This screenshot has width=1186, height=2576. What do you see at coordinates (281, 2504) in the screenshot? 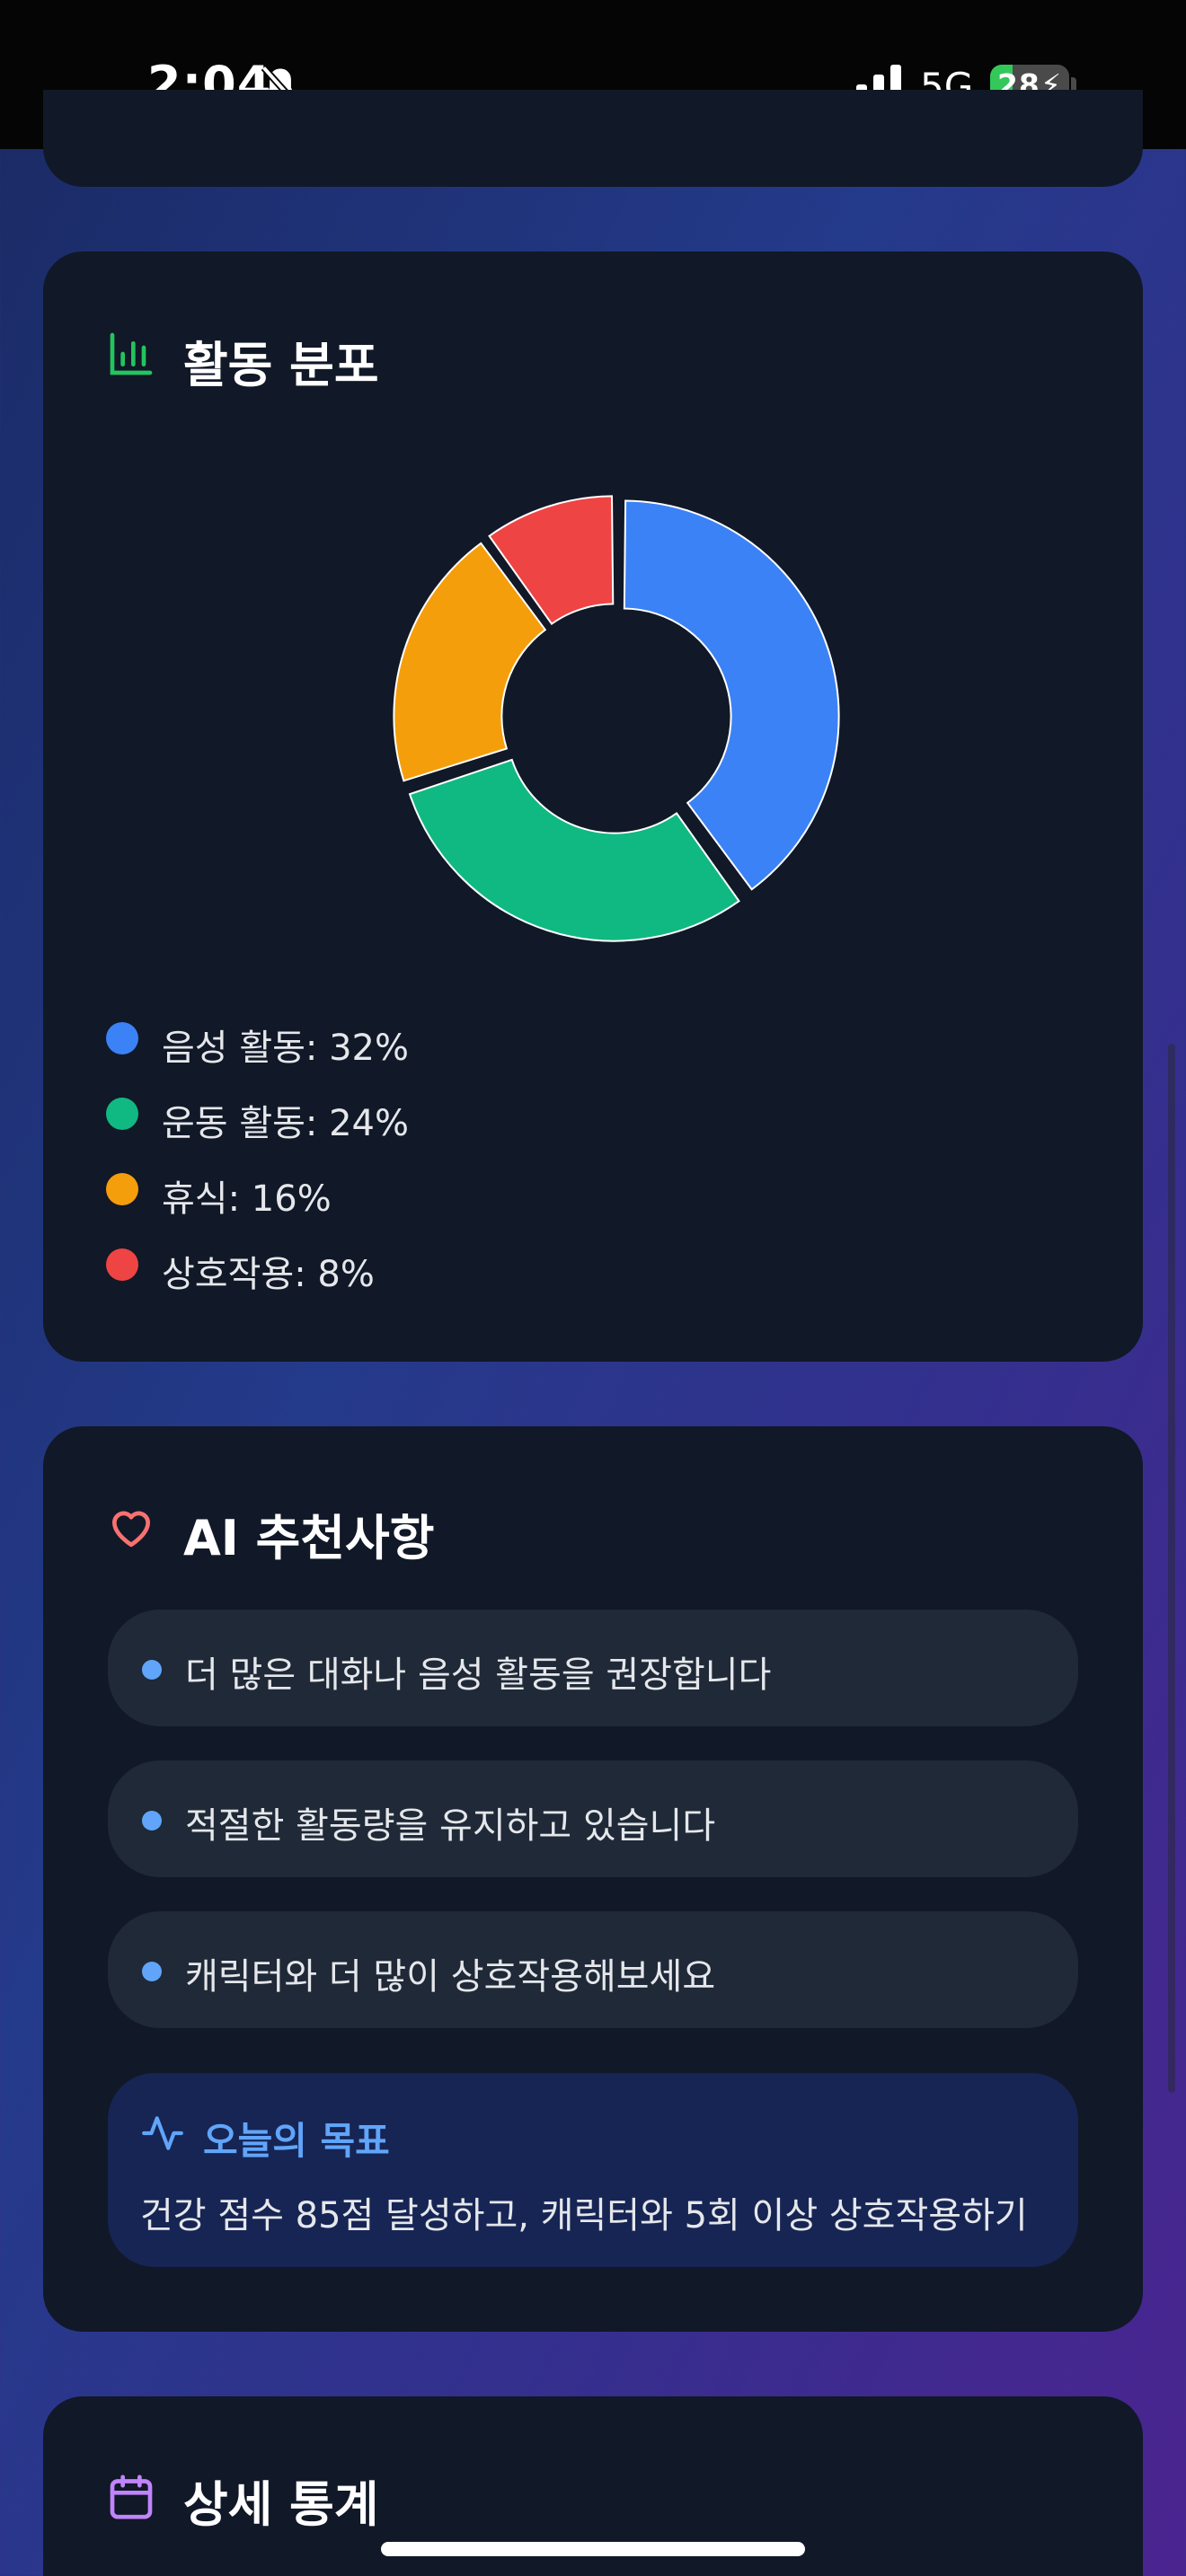
I see `detailed-stats-title: 상세 통계` at bounding box center [281, 2504].